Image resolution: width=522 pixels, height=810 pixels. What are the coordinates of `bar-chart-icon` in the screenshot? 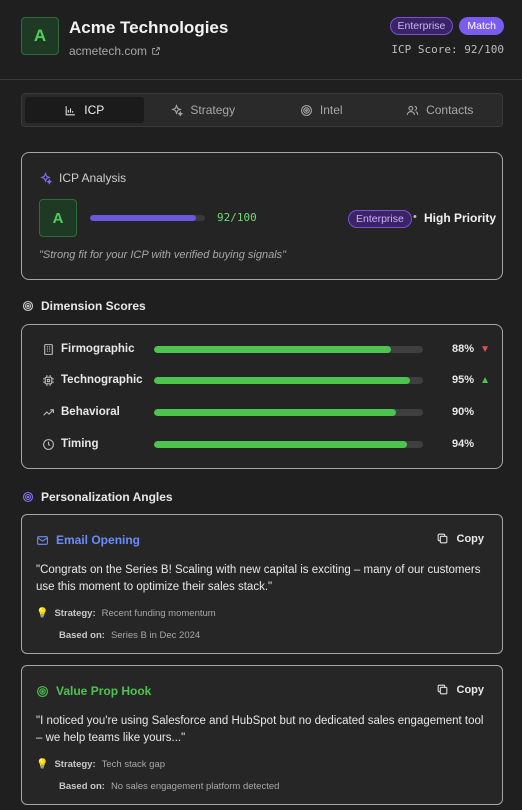 It's located at (70, 110).